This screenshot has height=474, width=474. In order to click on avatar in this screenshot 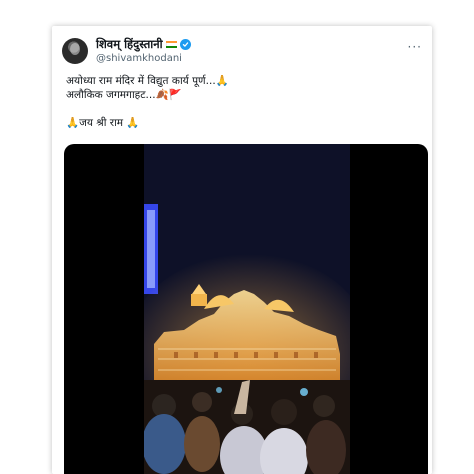, I will do `click(75, 51)`.